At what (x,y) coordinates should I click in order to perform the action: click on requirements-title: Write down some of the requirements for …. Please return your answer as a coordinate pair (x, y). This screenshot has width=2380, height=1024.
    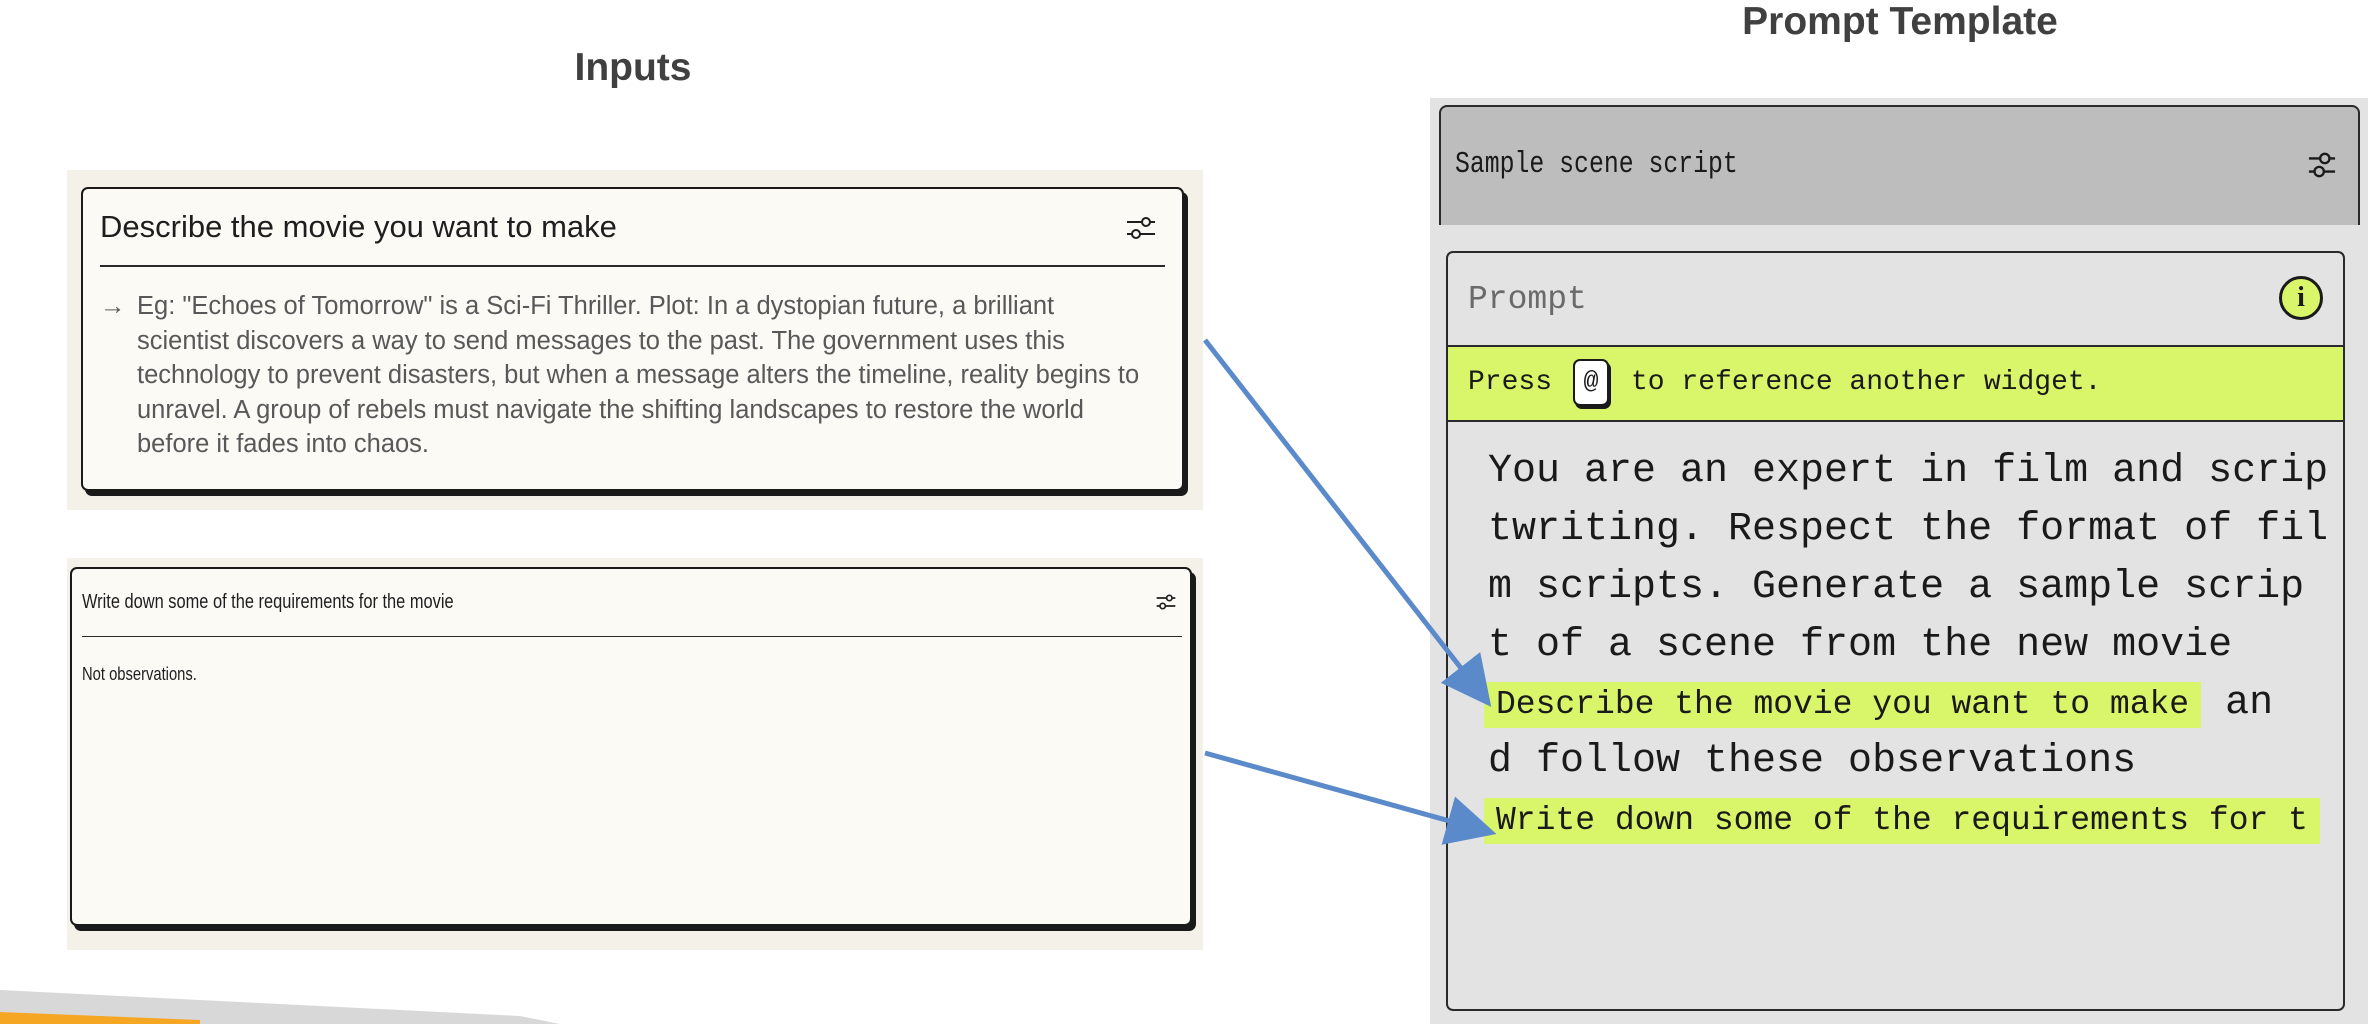
    Looking at the image, I should click on (268, 602).